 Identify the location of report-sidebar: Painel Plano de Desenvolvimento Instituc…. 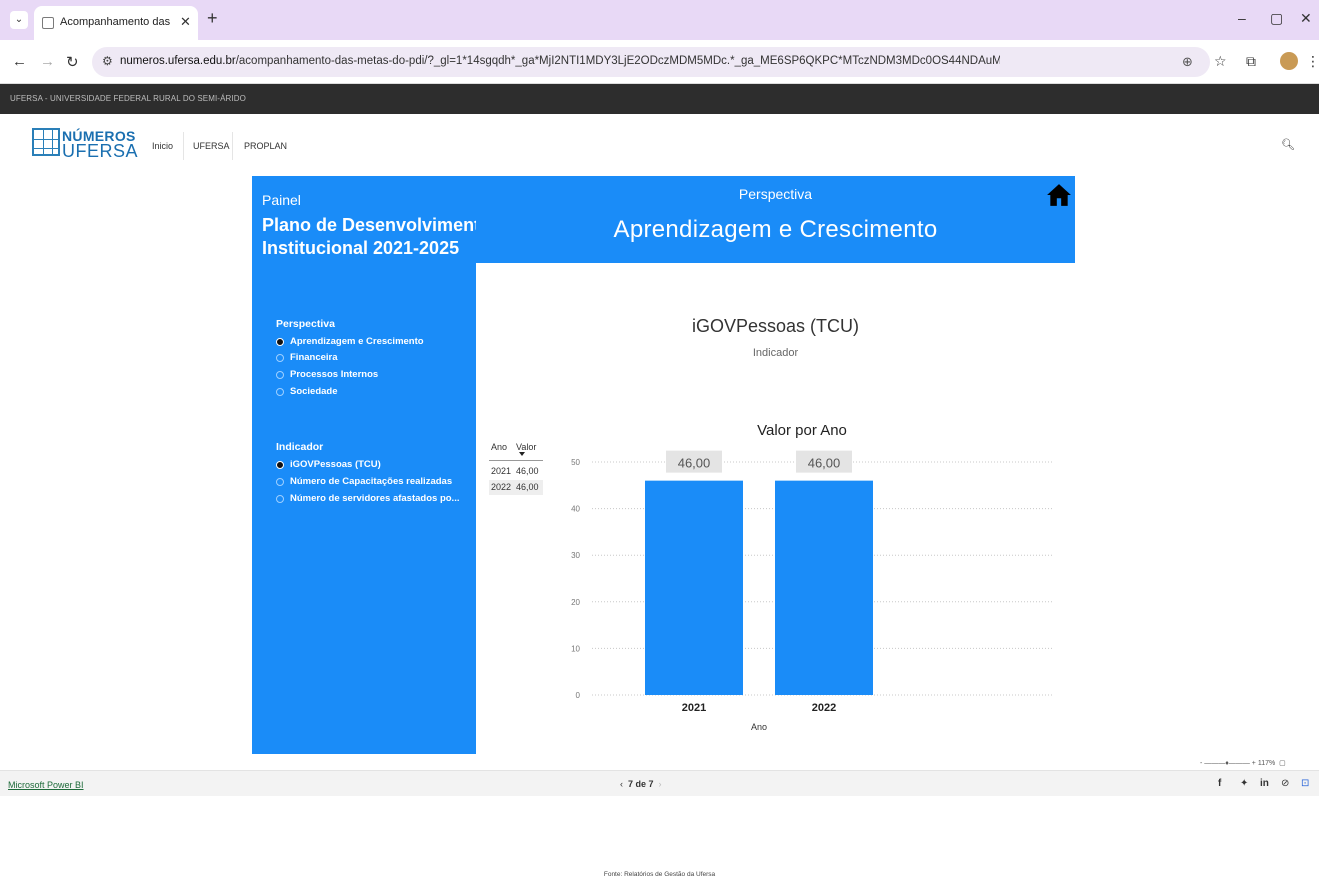
(371, 465).